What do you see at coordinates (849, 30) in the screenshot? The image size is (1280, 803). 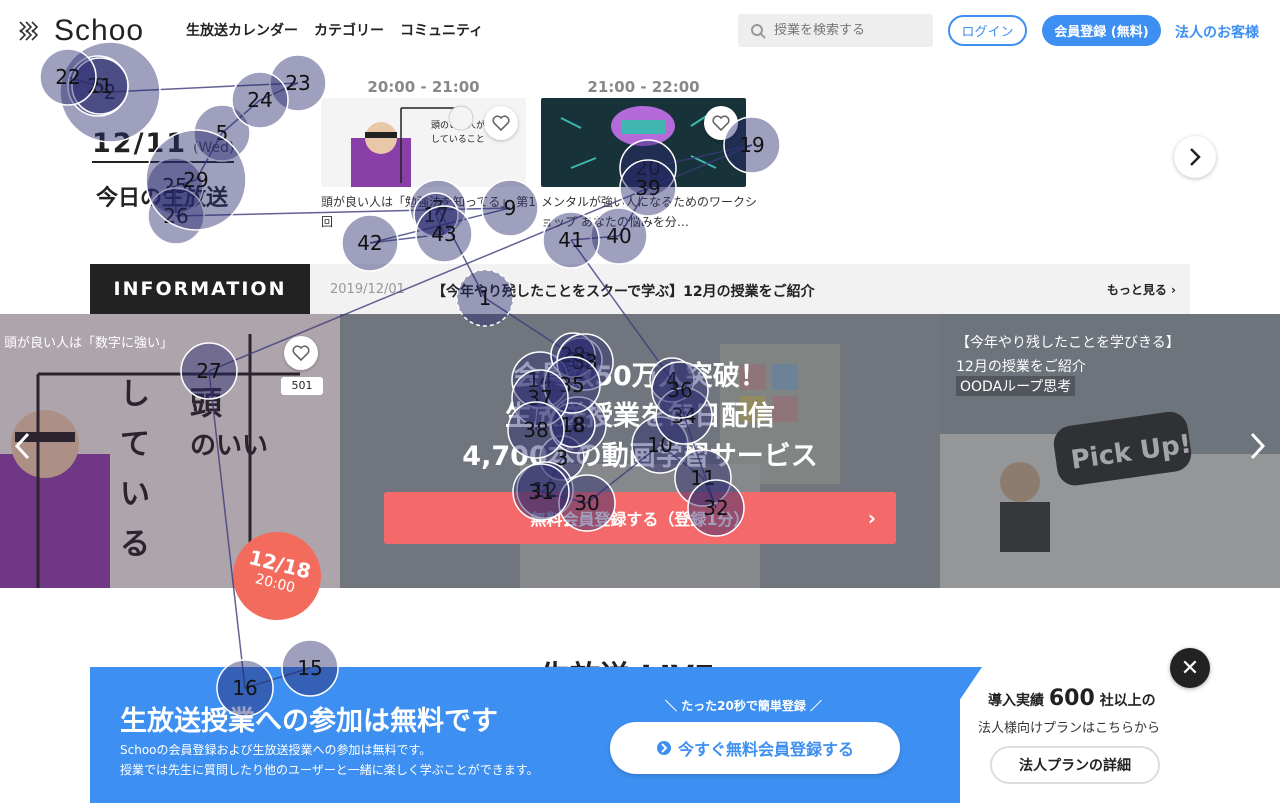 I see `search-input` at bounding box center [849, 30].